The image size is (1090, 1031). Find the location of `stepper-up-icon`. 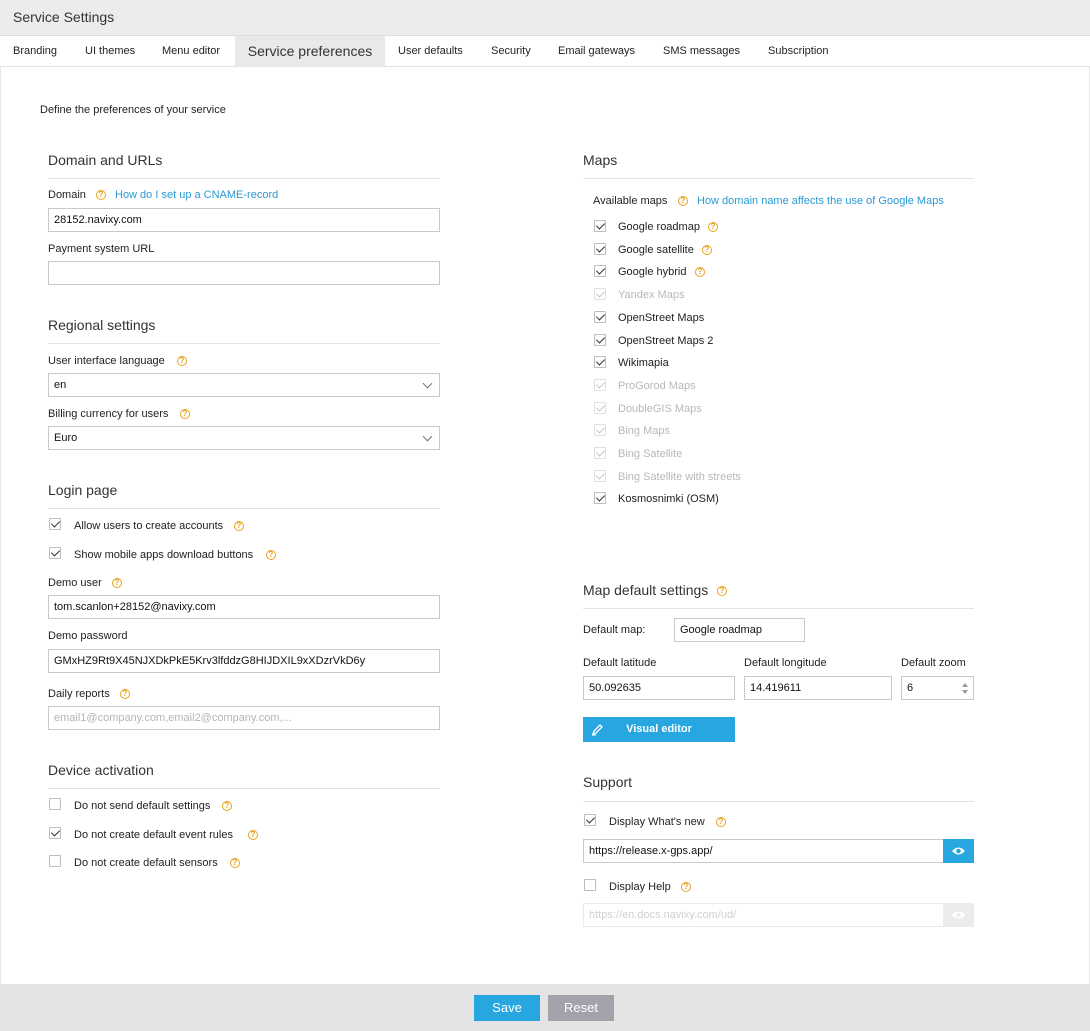

stepper-up-icon is located at coordinates (965, 685).